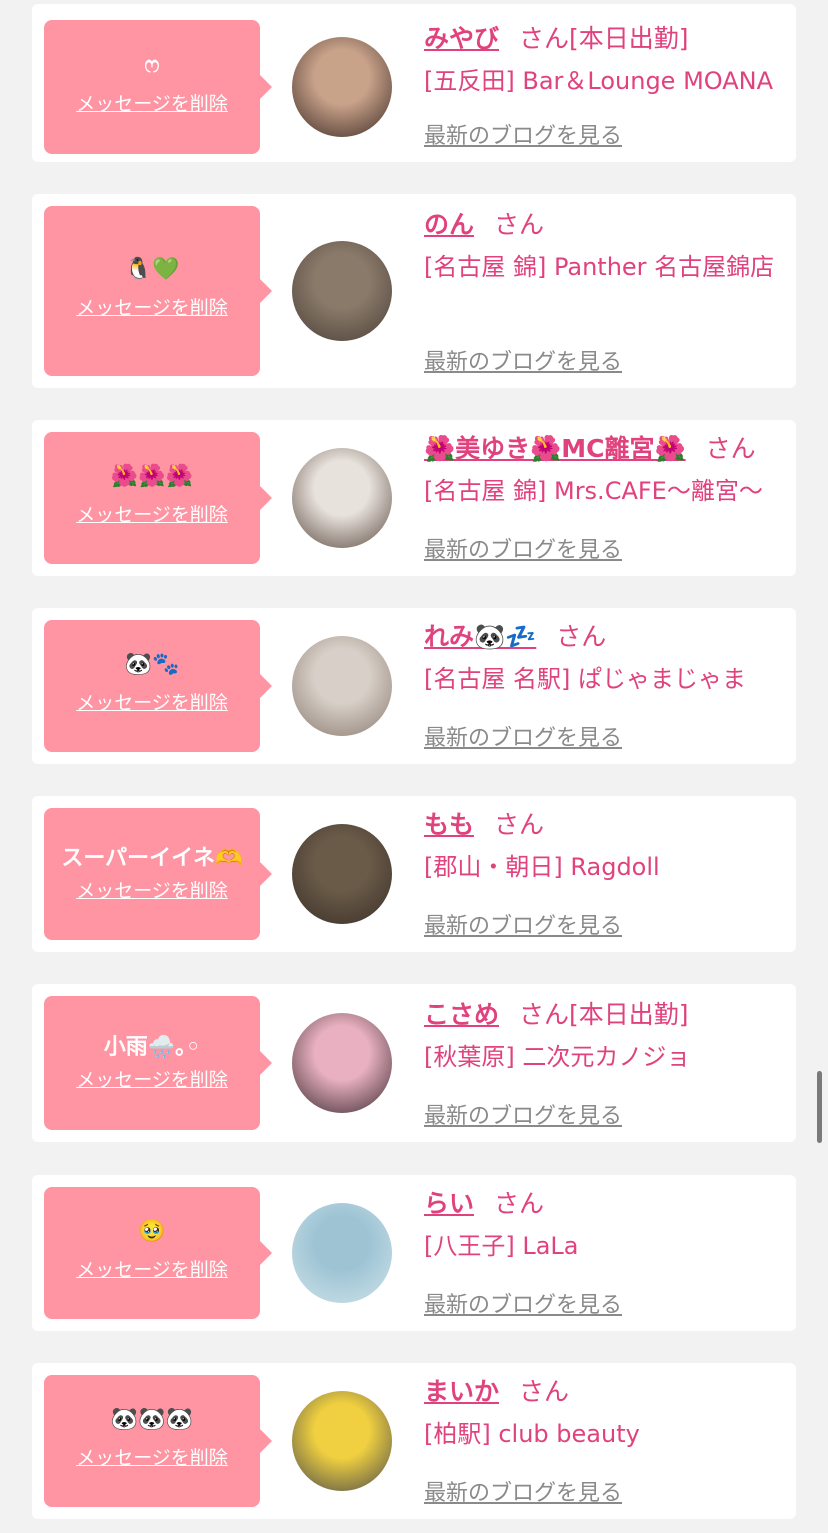 The image size is (828, 1533). I want to click on cast-info: らい さん [八王子] LaLa 最新のブログを見る, so click(606, 1253).